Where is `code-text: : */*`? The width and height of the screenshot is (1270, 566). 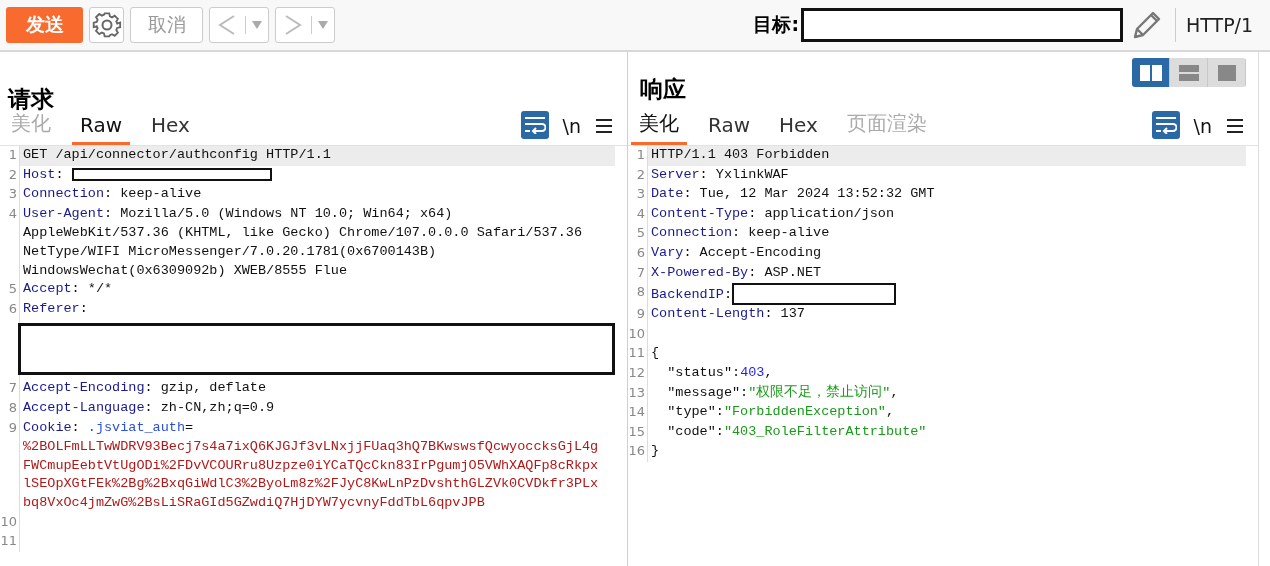 code-text: : */* is located at coordinates (92, 289).